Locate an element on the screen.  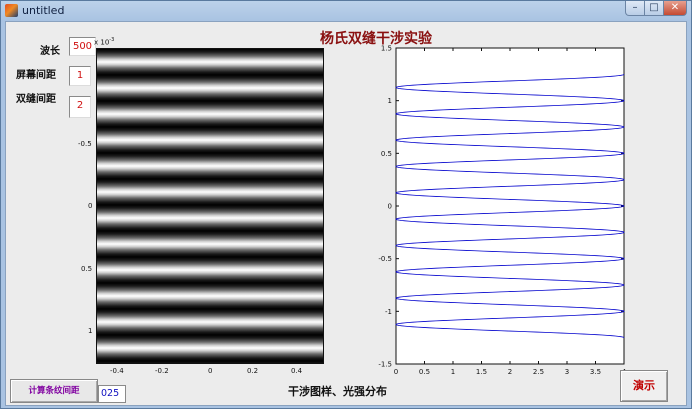
plot-ytick-label: -0.5 is located at coordinates (385, 259).